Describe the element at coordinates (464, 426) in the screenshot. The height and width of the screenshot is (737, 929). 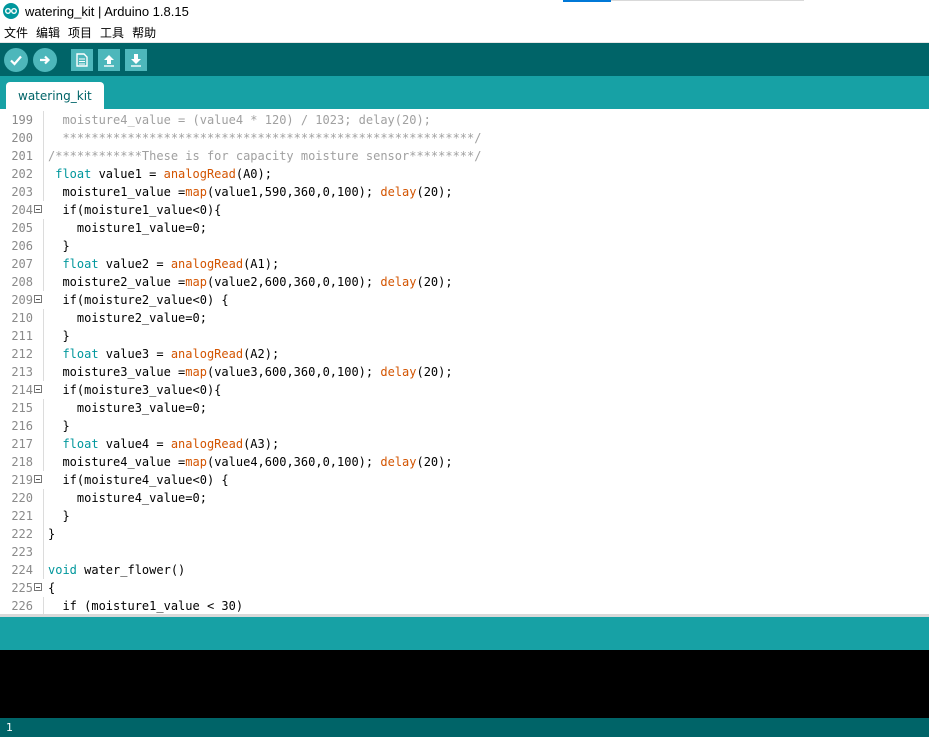
I see `code-line: 216 }` at that location.